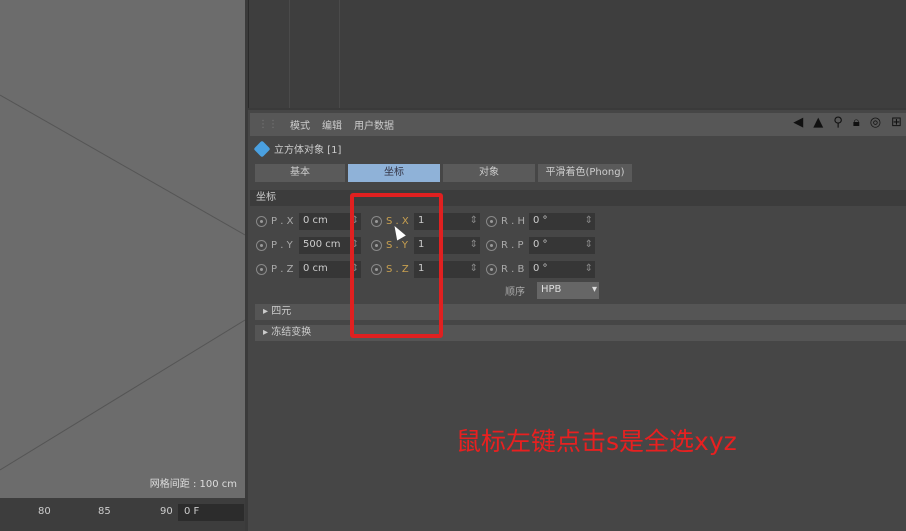 This screenshot has height=531, width=906. Describe the element at coordinates (166, 511) in the screenshot. I see `timeline-tick: 90` at that location.